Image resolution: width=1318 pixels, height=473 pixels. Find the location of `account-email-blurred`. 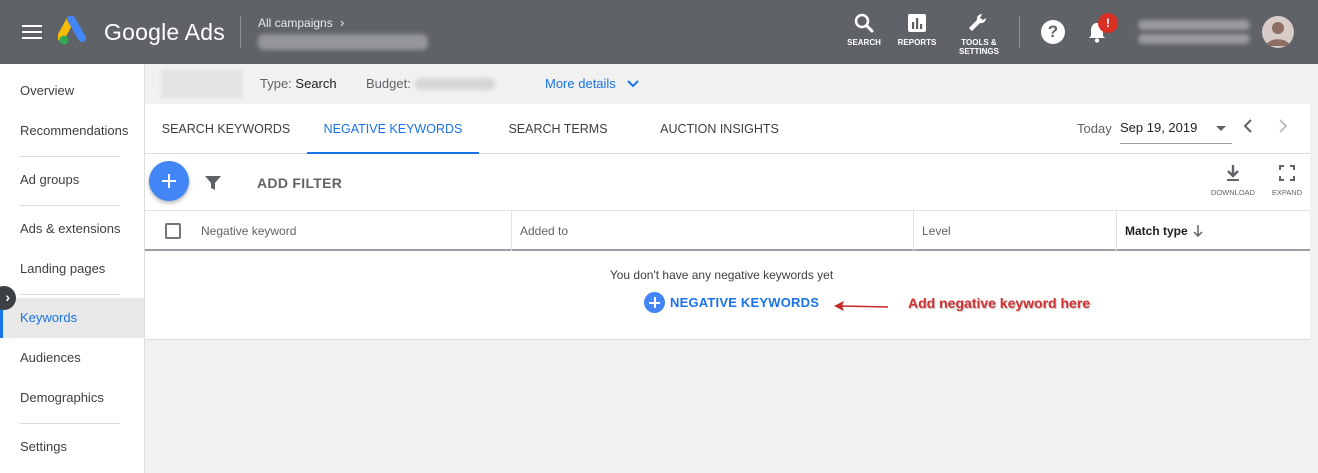

account-email-blurred is located at coordinates (1194, 39).